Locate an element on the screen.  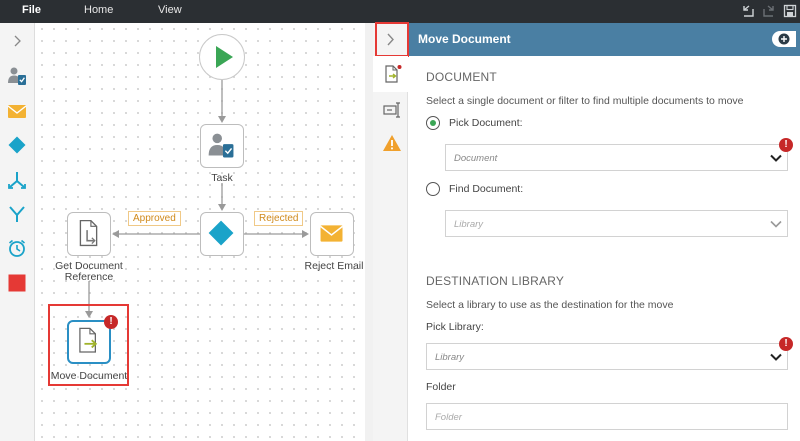
menu-home: Home is located at coordinates (98, 10).